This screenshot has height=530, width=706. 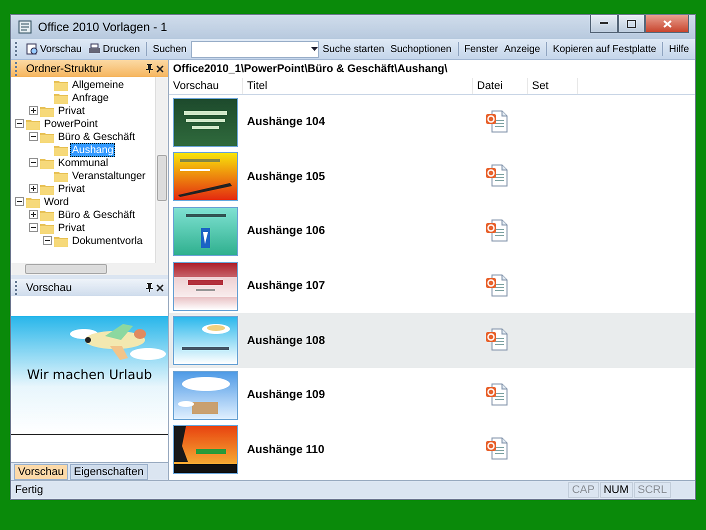 I want to click on panel-title: Vorschau, so click(x=49, y=288).